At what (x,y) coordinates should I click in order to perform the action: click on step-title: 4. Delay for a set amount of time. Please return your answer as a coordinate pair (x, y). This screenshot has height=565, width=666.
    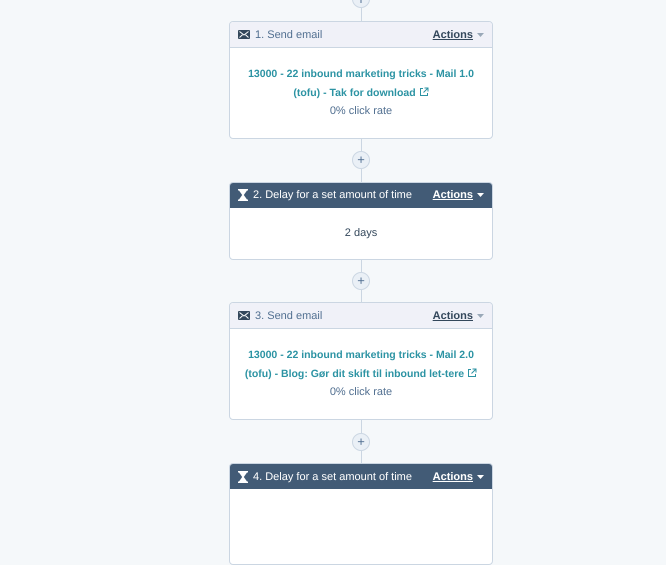
    Looking at the image, I should click on (333, 476).